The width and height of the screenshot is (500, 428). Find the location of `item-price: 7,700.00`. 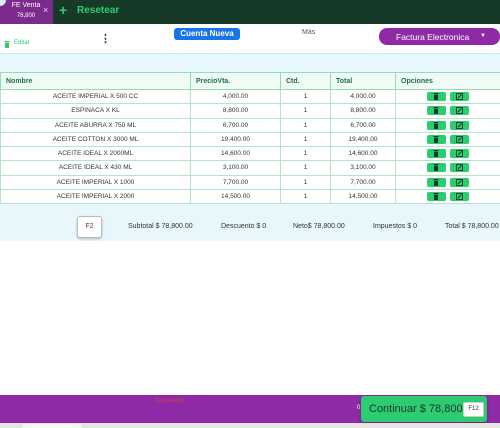

item-price: 7,700.00 is located at coordinates (235, 182).